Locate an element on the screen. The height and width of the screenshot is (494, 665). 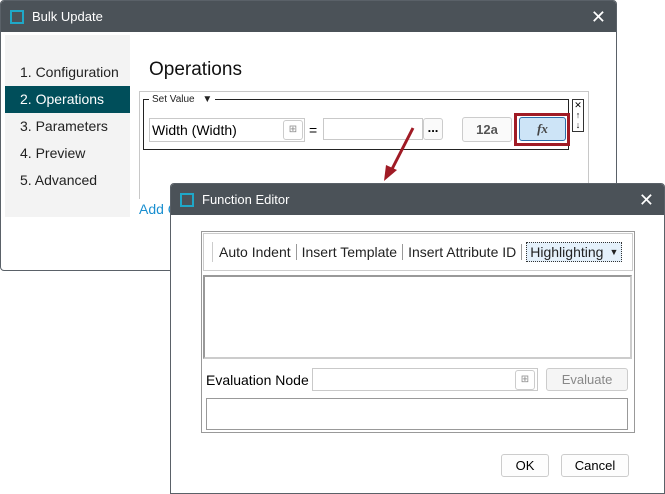
function-text-editor is located at coordinates (417, 317).